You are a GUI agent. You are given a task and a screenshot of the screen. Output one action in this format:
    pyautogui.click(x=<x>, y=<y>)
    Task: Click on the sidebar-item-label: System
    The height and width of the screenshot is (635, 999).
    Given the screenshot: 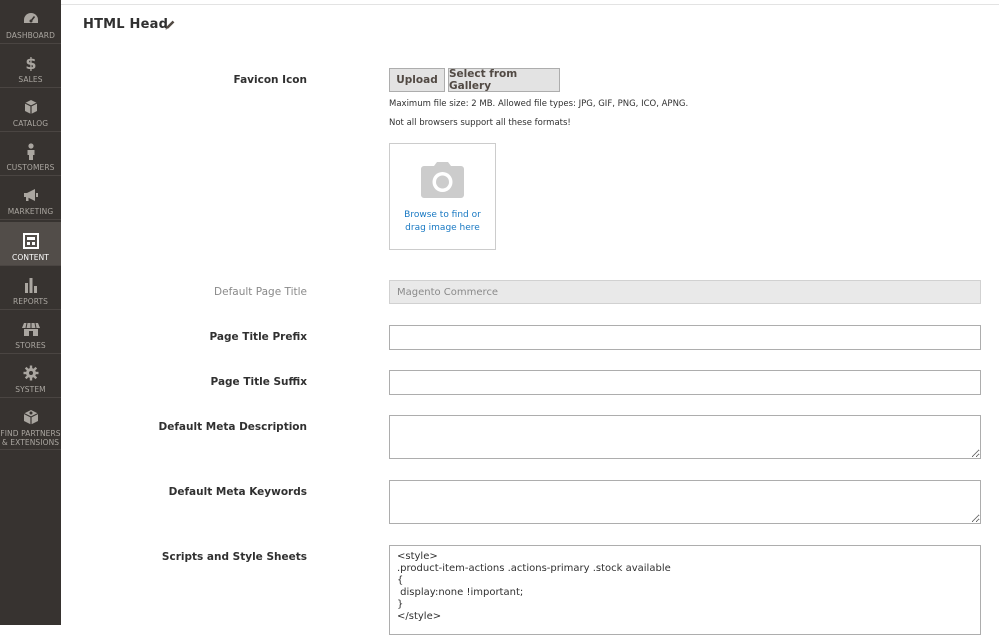 What is the action you would take?
    pyautogui.click(x=30, y=389)
    